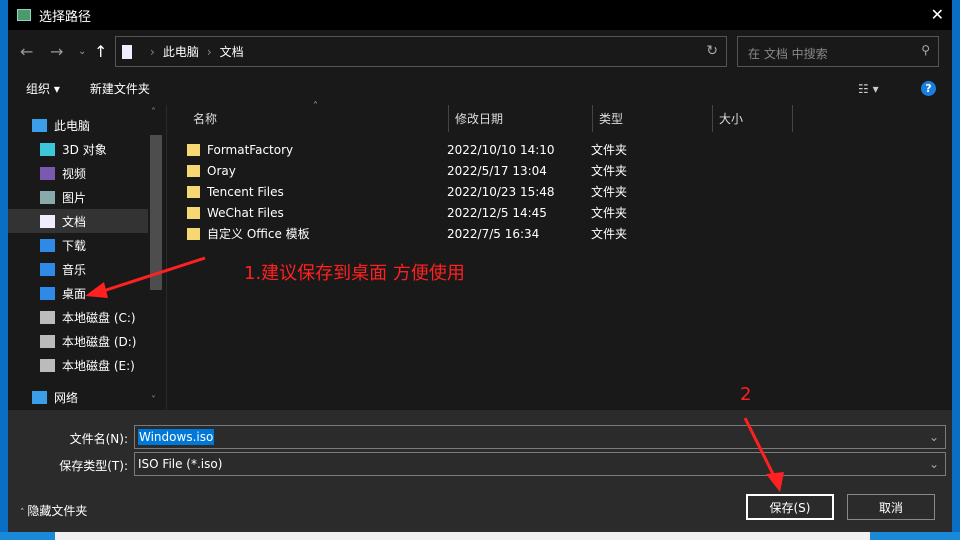  What do you see at coordinates (760, 448) in the screenshot?
I see `arrow-to-save` at bounding box center [760, 448].